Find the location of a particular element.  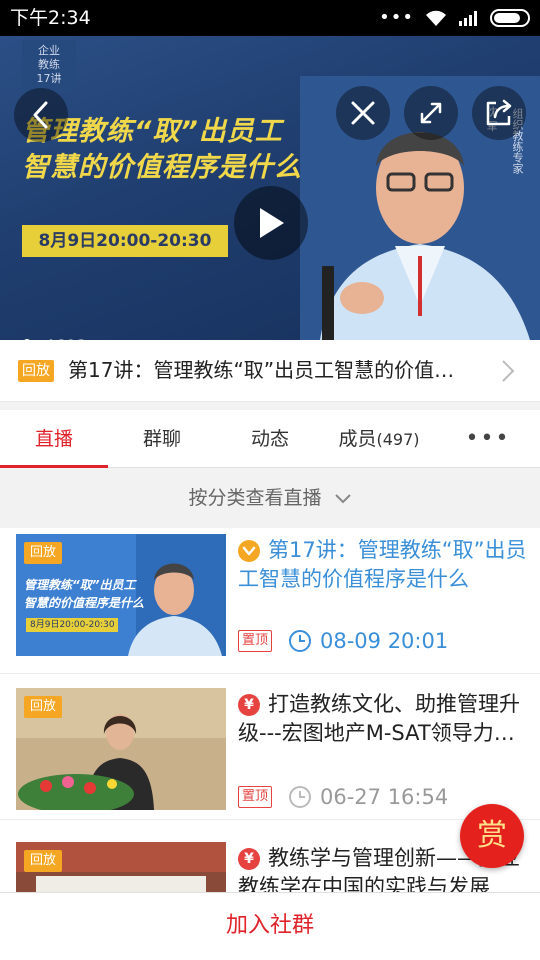

reward-button: 赏 is located at coordinates (492, 836).